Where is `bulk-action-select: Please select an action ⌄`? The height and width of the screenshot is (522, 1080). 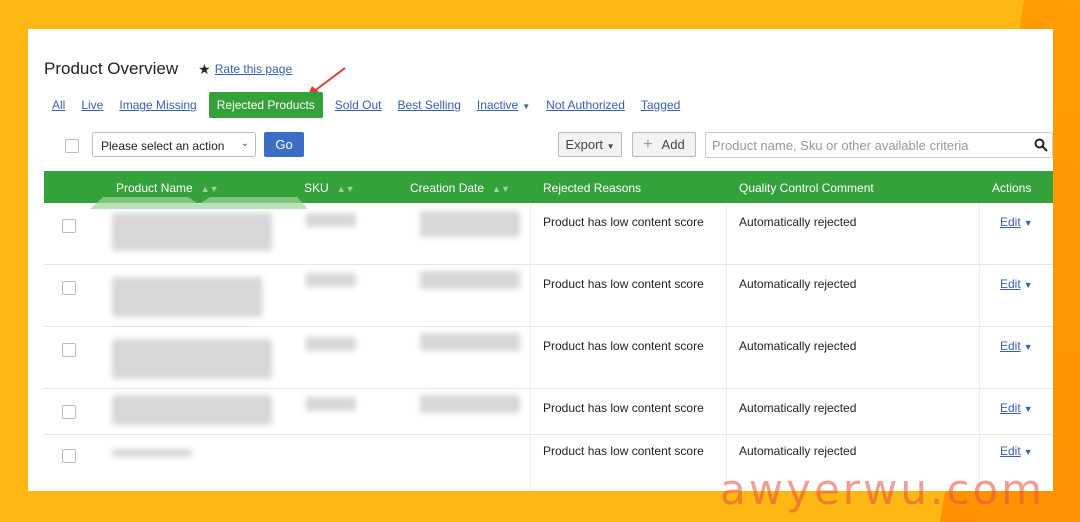 bulk-action-select: Please select an action ⌄ is located at coordinates (174, 144).